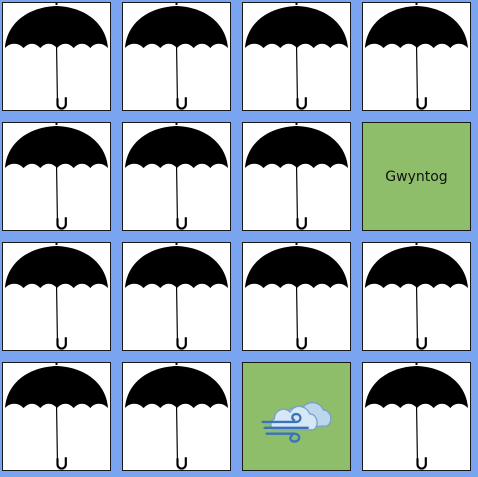  I want to click on memory-card-r4-c3, so click(296, 416).